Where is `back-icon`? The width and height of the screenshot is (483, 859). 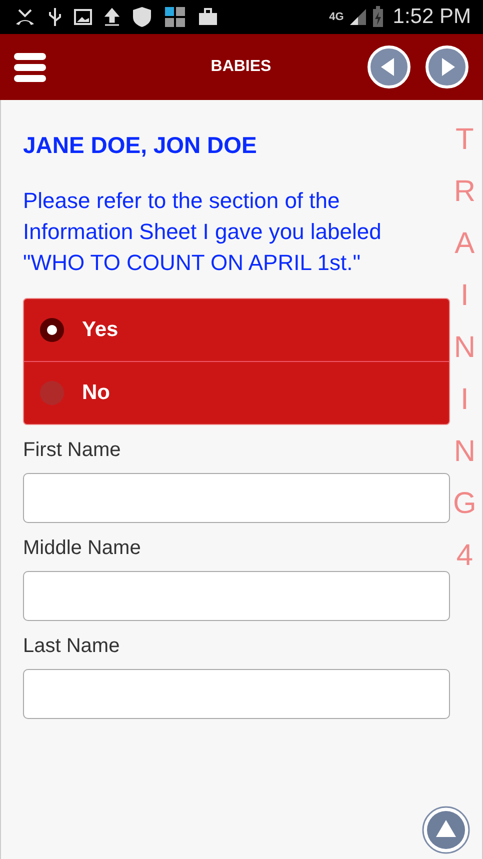
back-icon is located at coordinates (389, 67).